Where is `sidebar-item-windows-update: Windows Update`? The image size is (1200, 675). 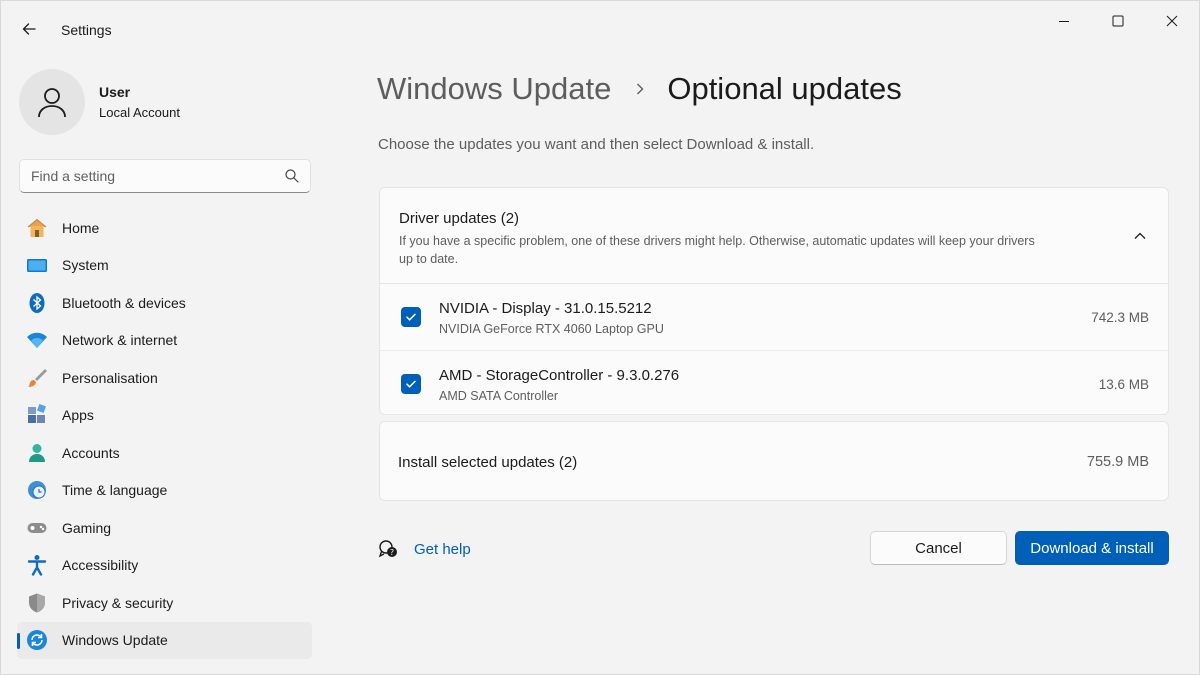 sidebar-item-windows-update: Windows Update is located at coordinates (164, 640).